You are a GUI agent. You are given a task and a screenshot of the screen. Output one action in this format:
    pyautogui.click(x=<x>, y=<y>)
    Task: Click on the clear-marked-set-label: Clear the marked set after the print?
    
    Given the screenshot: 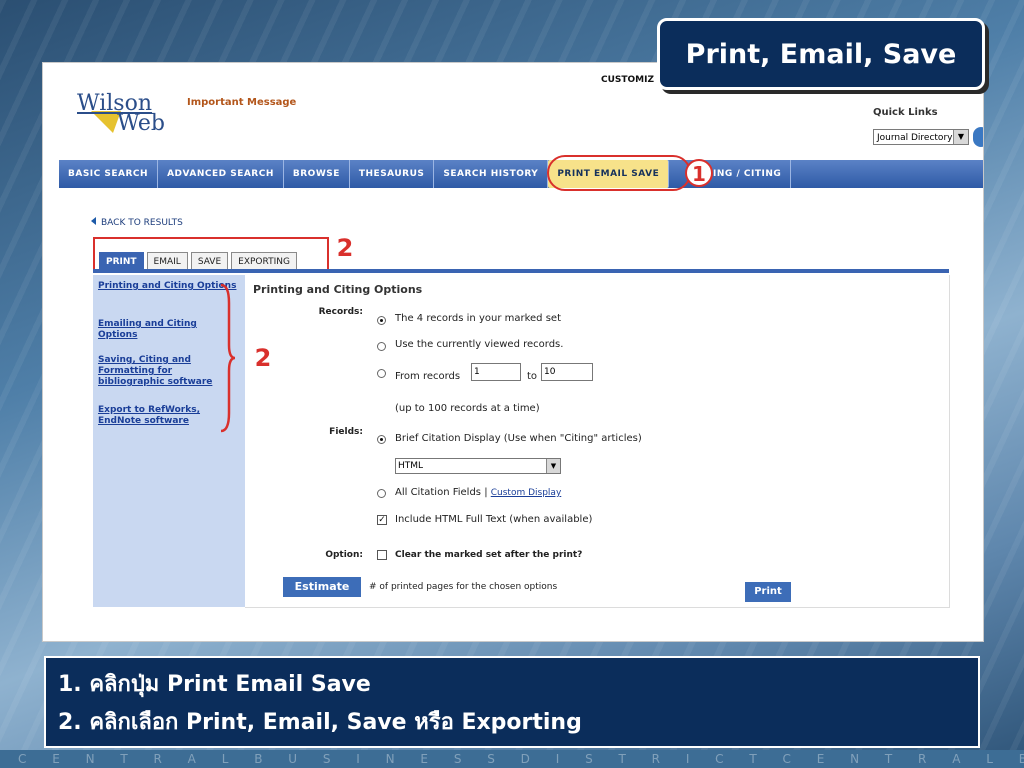 What is the action you would take?
    pyautogui.click(x=489, y=555)
    